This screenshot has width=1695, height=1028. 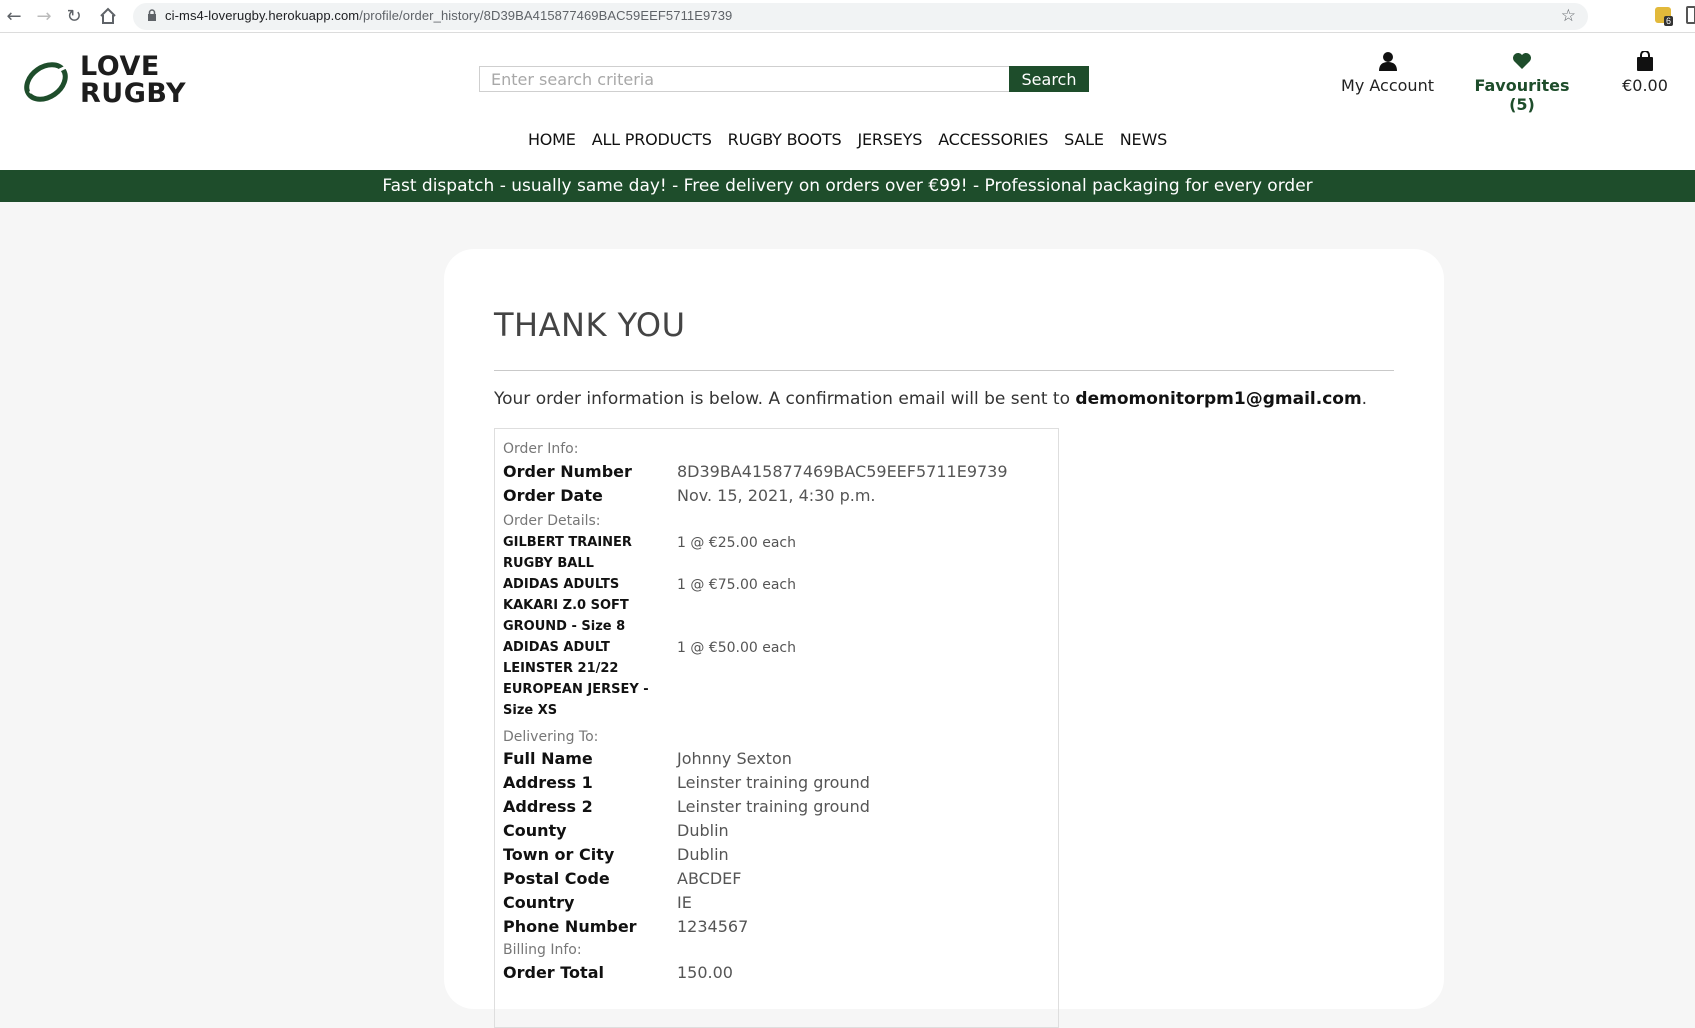 I want to click on nav-item-all-products: ALL PRODUCTS, so click(x=652, y=139).